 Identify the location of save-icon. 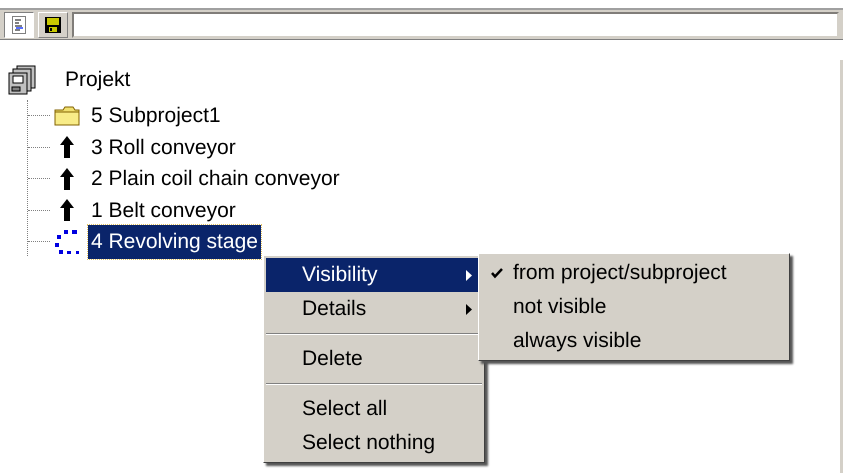
(53, 25).